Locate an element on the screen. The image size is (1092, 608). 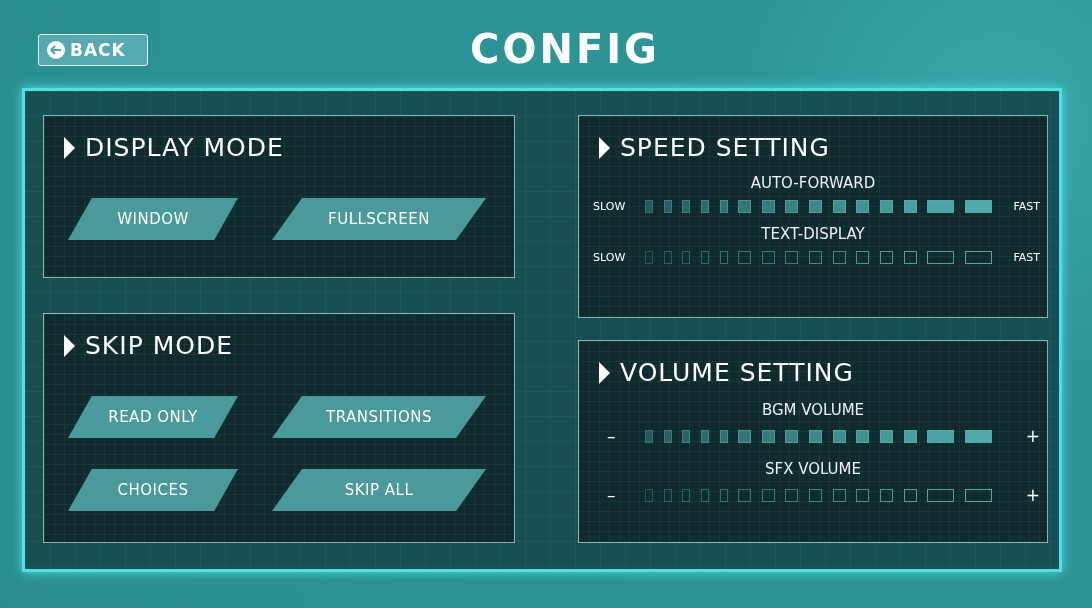
section-heading: SPEED SETTING is located at coordinates (725, 147).